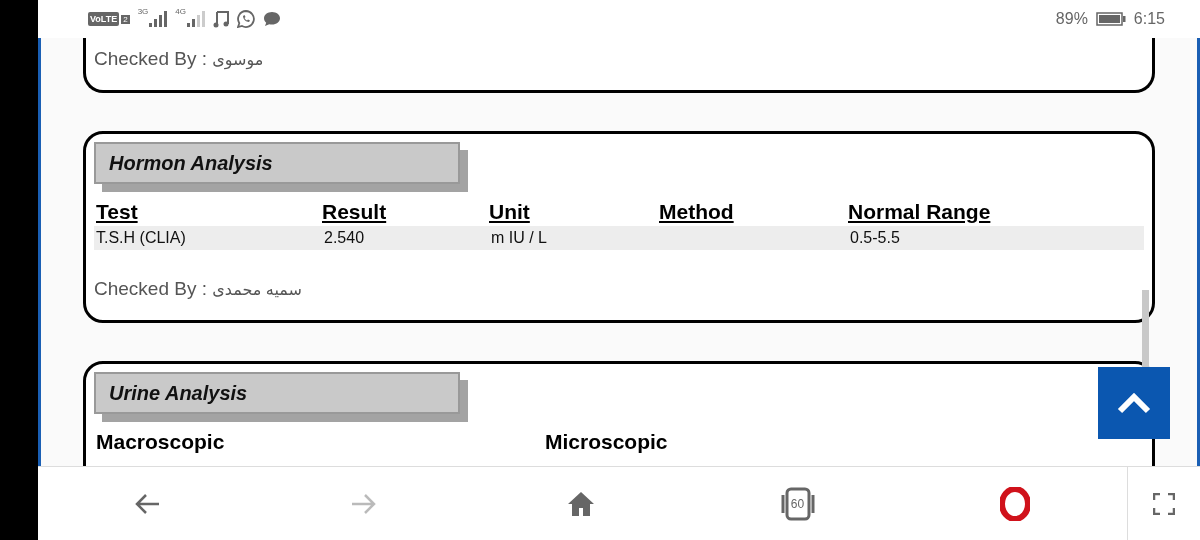  I want to click on column-header: Result, so click(354, 212).